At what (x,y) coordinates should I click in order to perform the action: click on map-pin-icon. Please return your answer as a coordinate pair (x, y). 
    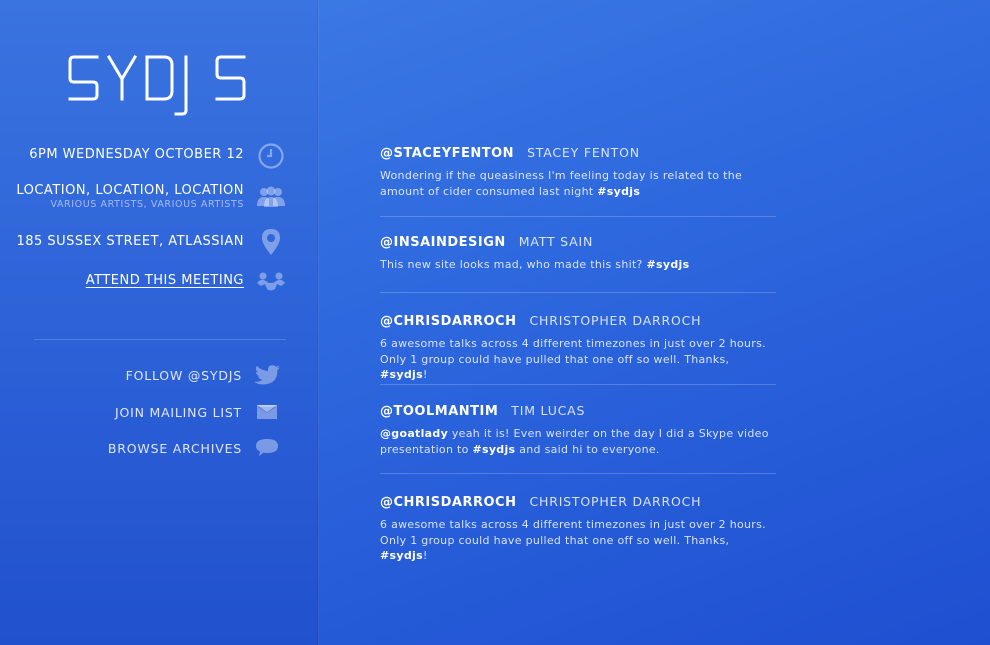
    Looking at the image, I should click on (271, 242).